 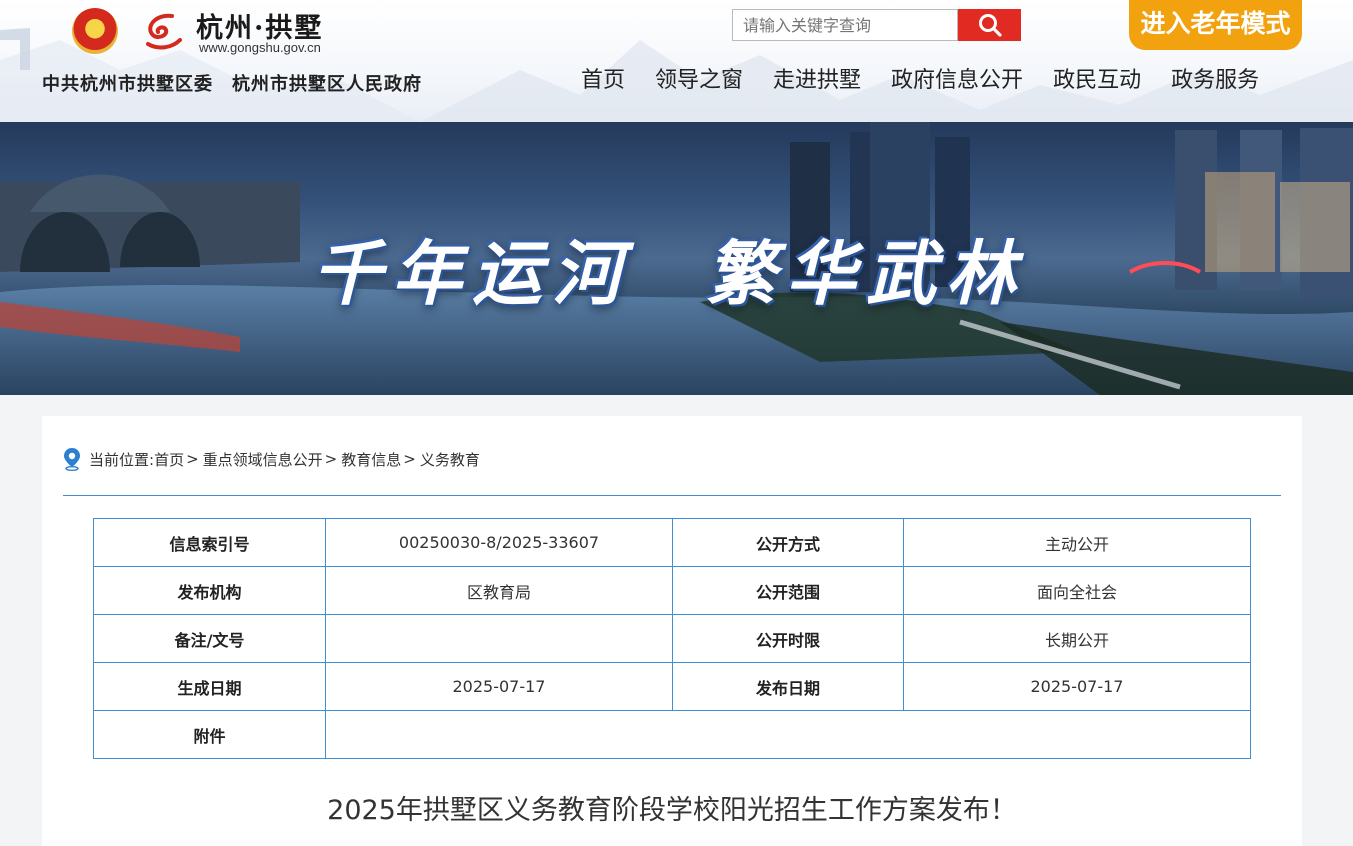 I want to click on site-logo-url: www.gongshu.gov.cn, so click(x=260, y=47).